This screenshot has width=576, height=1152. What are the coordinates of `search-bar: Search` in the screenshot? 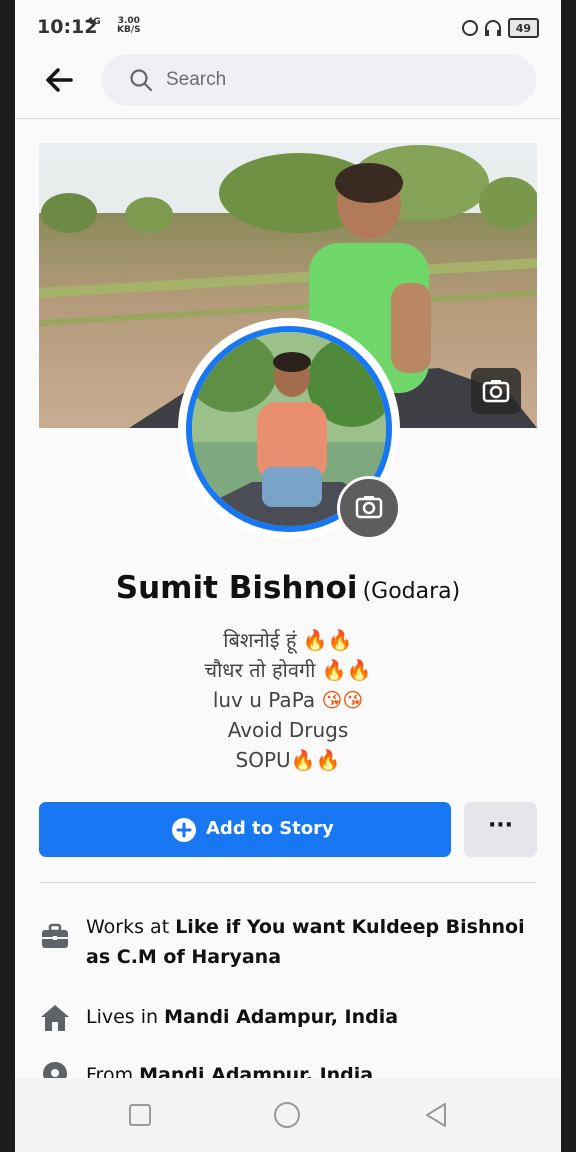 It's located at (318, 80).